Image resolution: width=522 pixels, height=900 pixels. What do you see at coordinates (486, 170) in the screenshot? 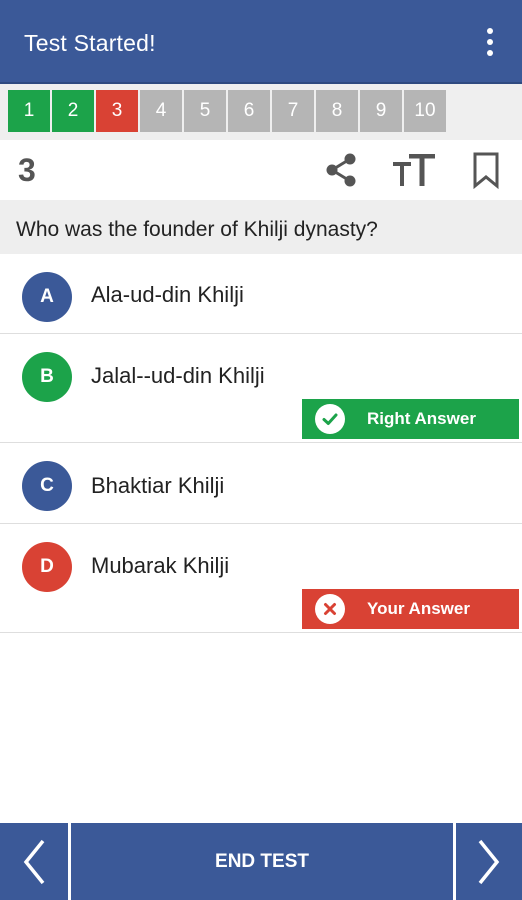
I see `bookmark-icon` at bounding box center [486, 170].